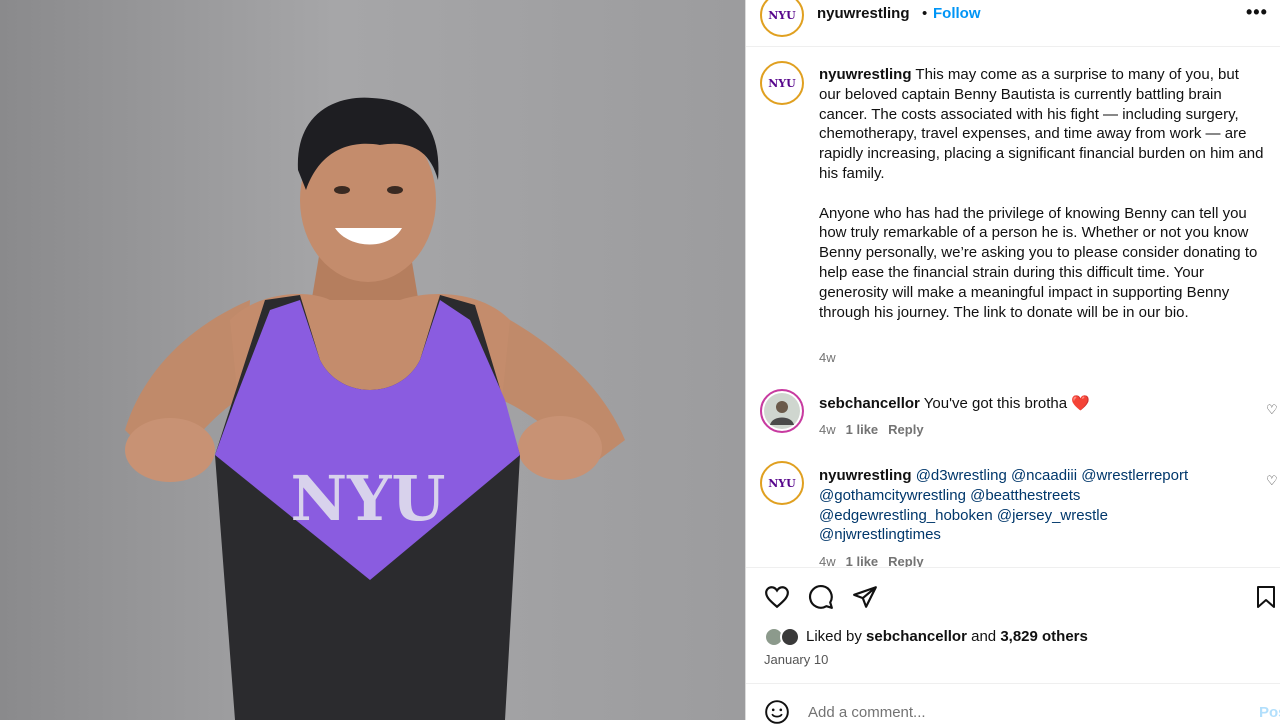  I want to click on save-bookmark-icon, so click(1266, 597).